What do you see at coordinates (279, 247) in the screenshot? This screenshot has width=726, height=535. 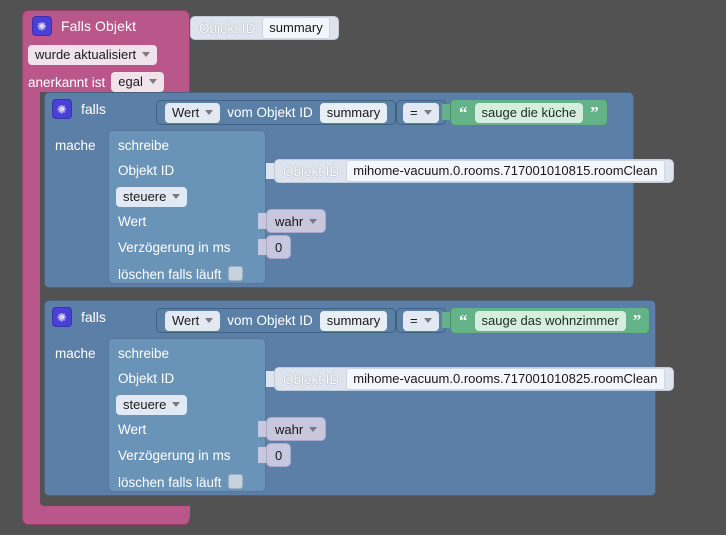 I see `write-block-1-delay-value: 0` at bounding box center [279, 247].